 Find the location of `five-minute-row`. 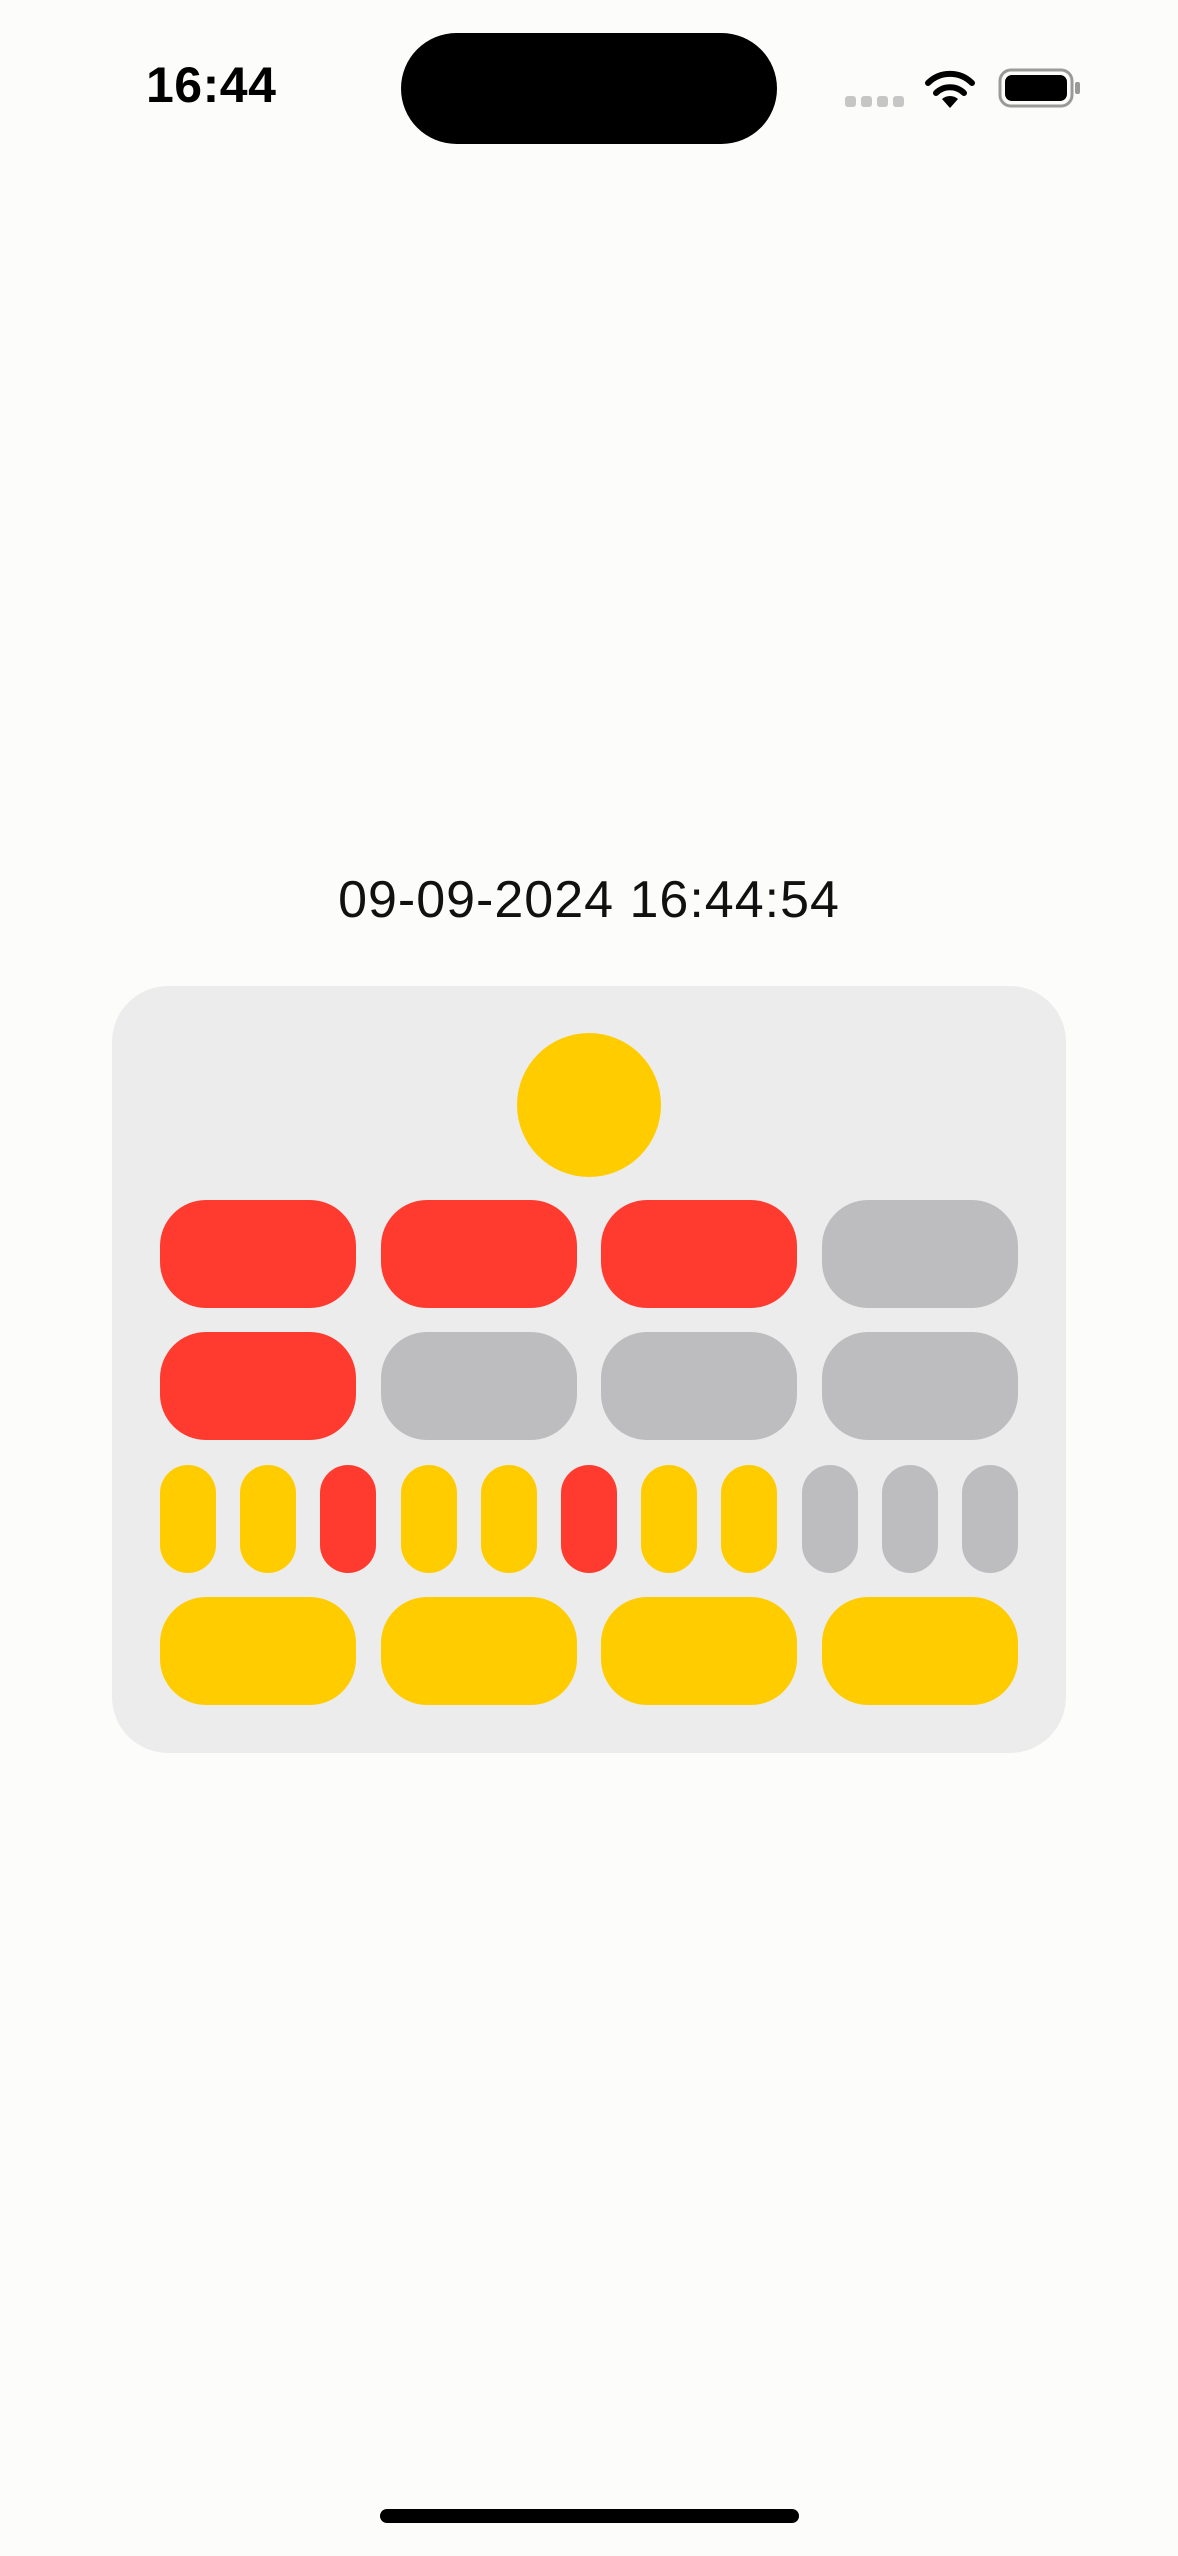

five-minute-row is located at coordinates (589, 1519).